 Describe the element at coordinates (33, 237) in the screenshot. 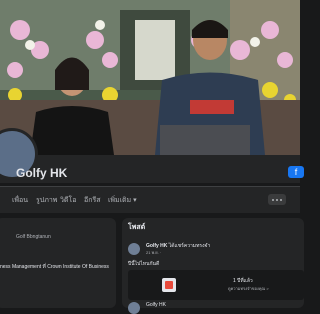

I see `intro-line: Golf Bbngtanun` at that location.